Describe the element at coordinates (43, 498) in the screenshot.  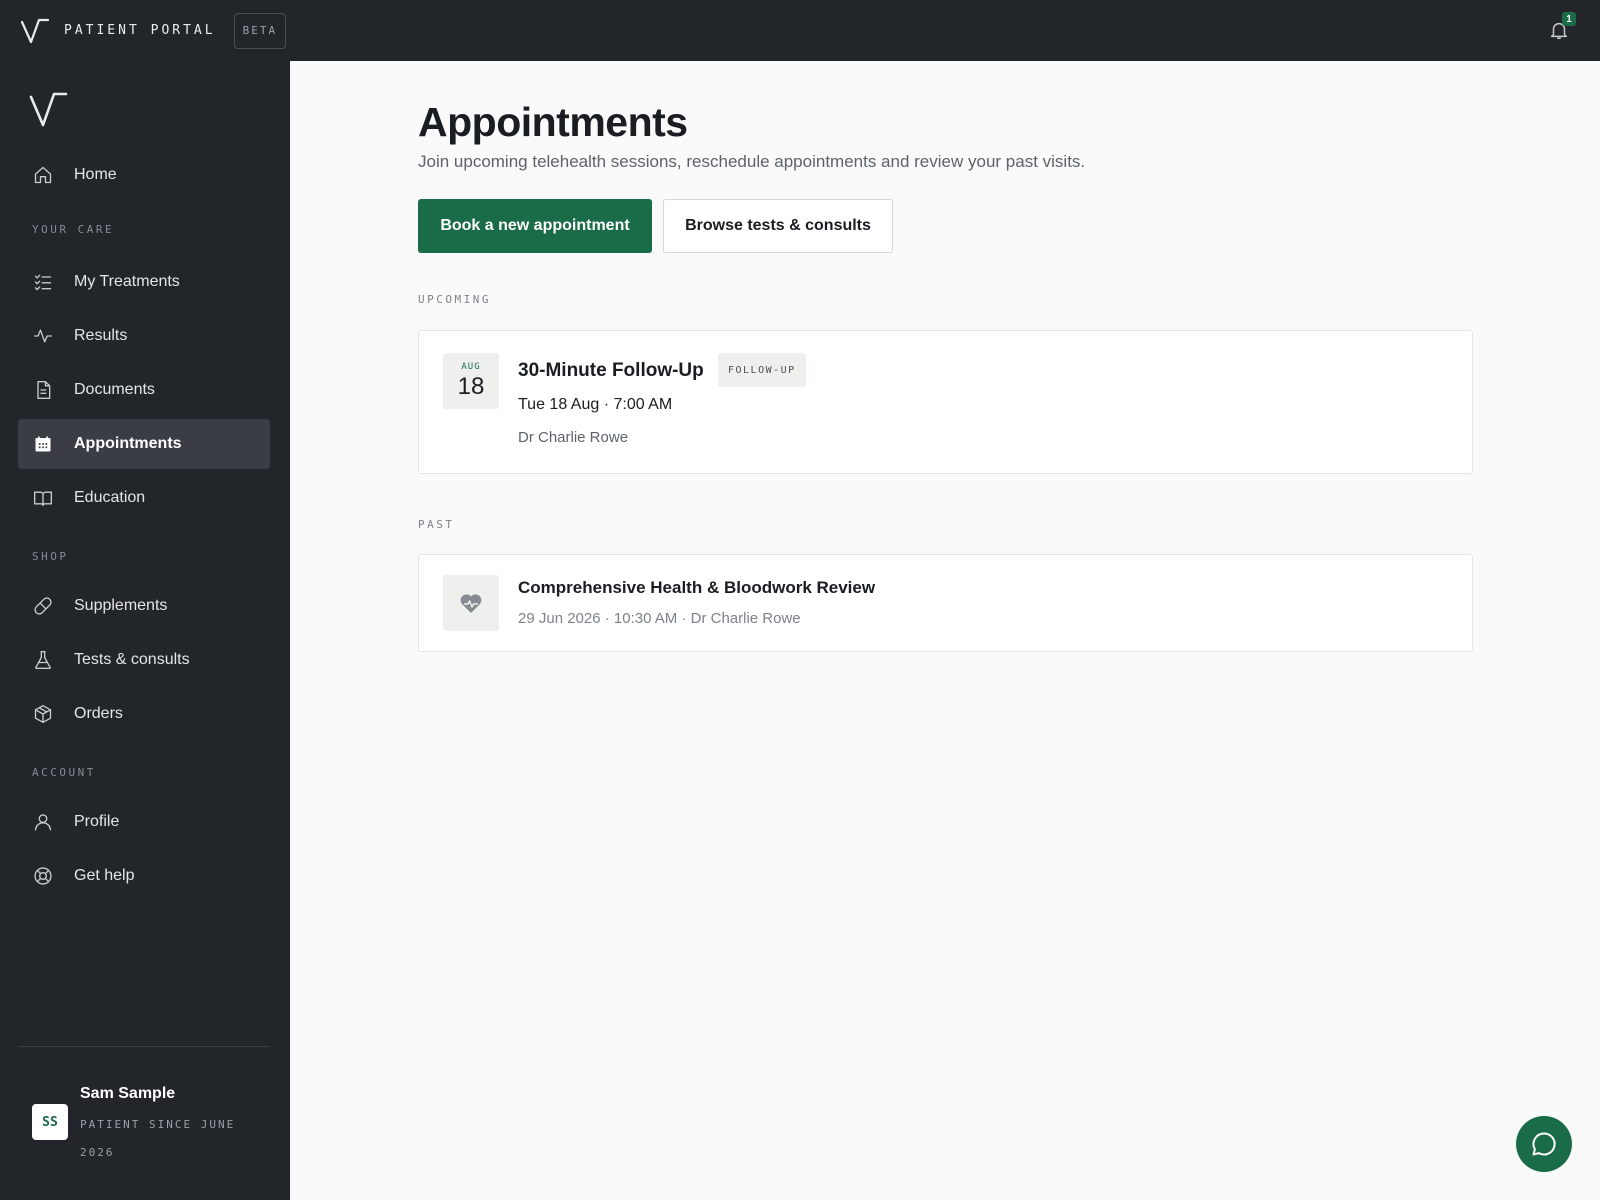
I see `book-icon` at that location.